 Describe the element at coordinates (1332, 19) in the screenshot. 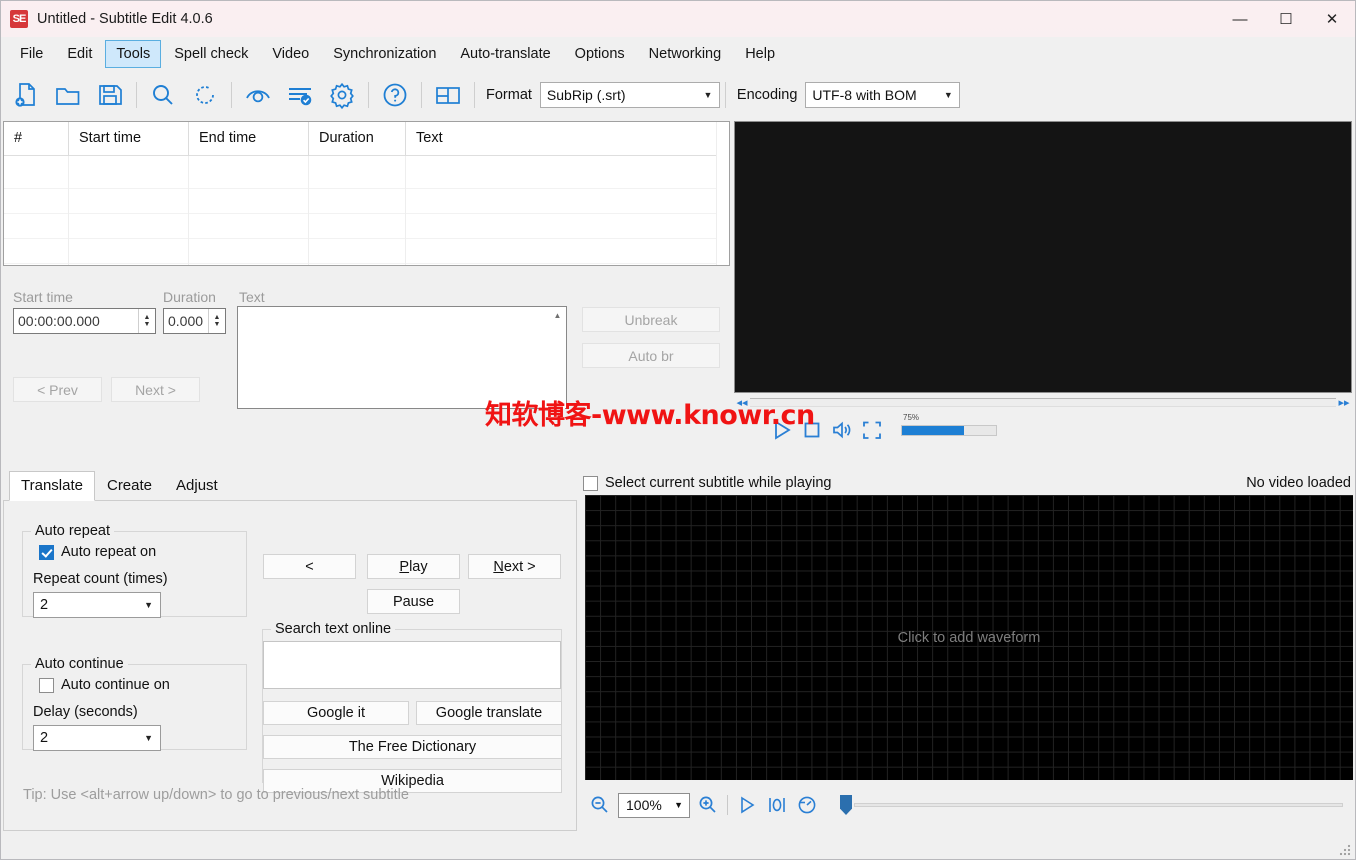

I see `close-icon: ✕` at that location.